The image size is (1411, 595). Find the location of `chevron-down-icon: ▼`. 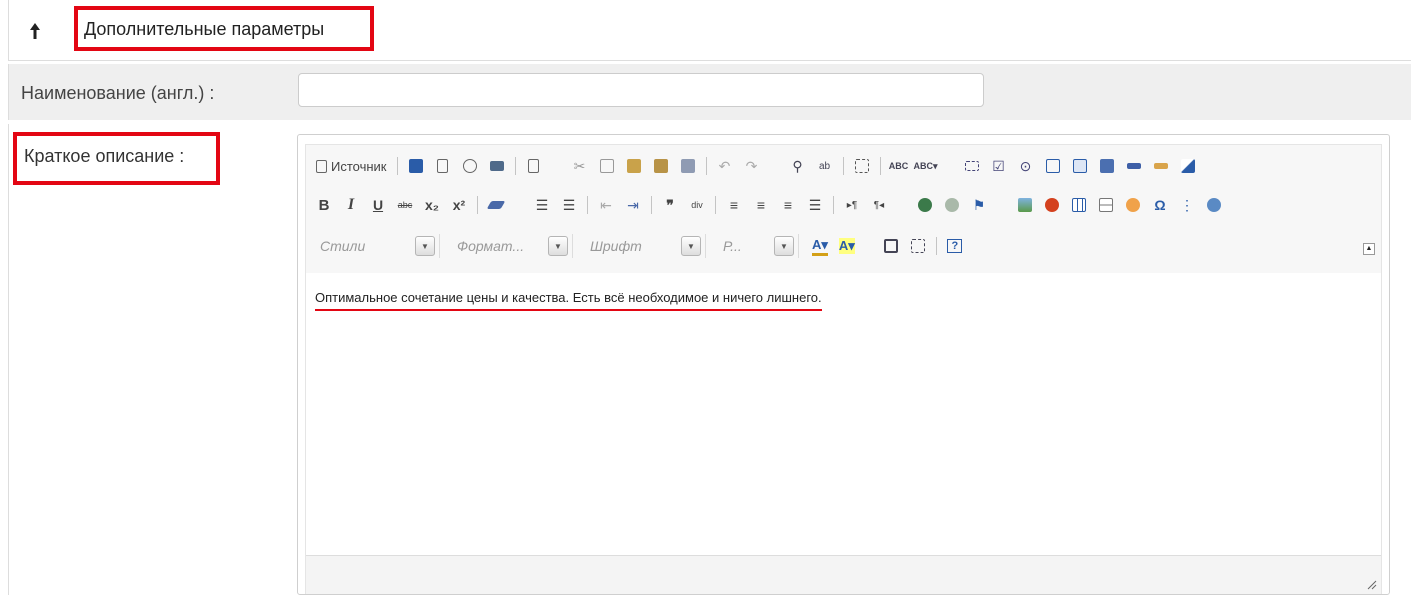

chevron-down-icon: ▼ is located at coordinates (691, 246).